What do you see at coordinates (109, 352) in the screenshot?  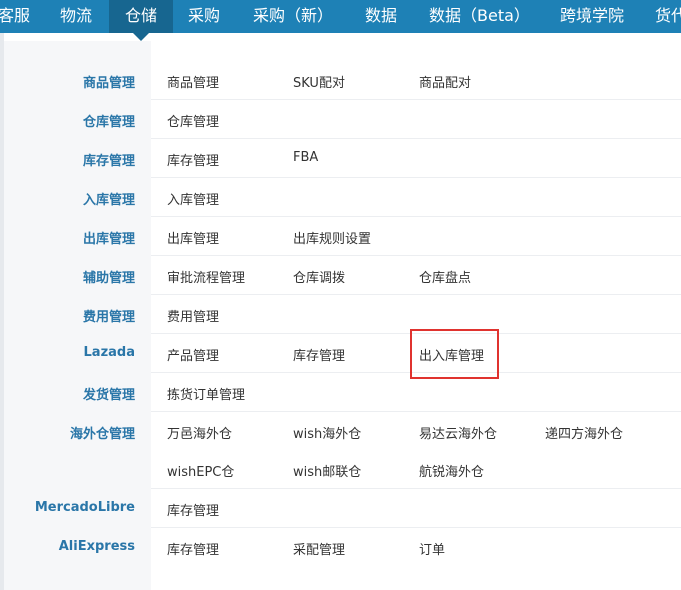 I see `category-lazada: Lazada` at bounding box center [109, 352].